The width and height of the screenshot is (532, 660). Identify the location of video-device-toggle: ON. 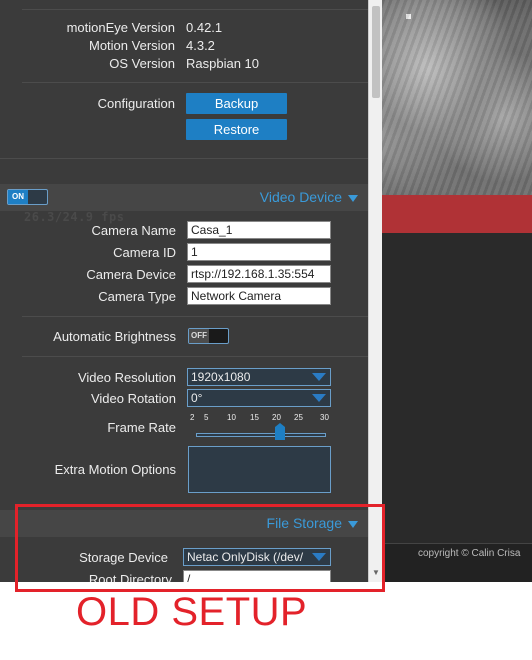
(27, 197).